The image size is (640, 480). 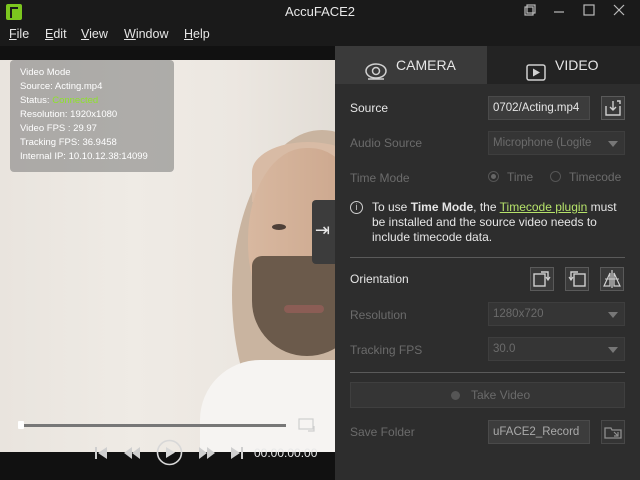 I want to click on window-title: AccuFACE2, so click(x=320, y=11).